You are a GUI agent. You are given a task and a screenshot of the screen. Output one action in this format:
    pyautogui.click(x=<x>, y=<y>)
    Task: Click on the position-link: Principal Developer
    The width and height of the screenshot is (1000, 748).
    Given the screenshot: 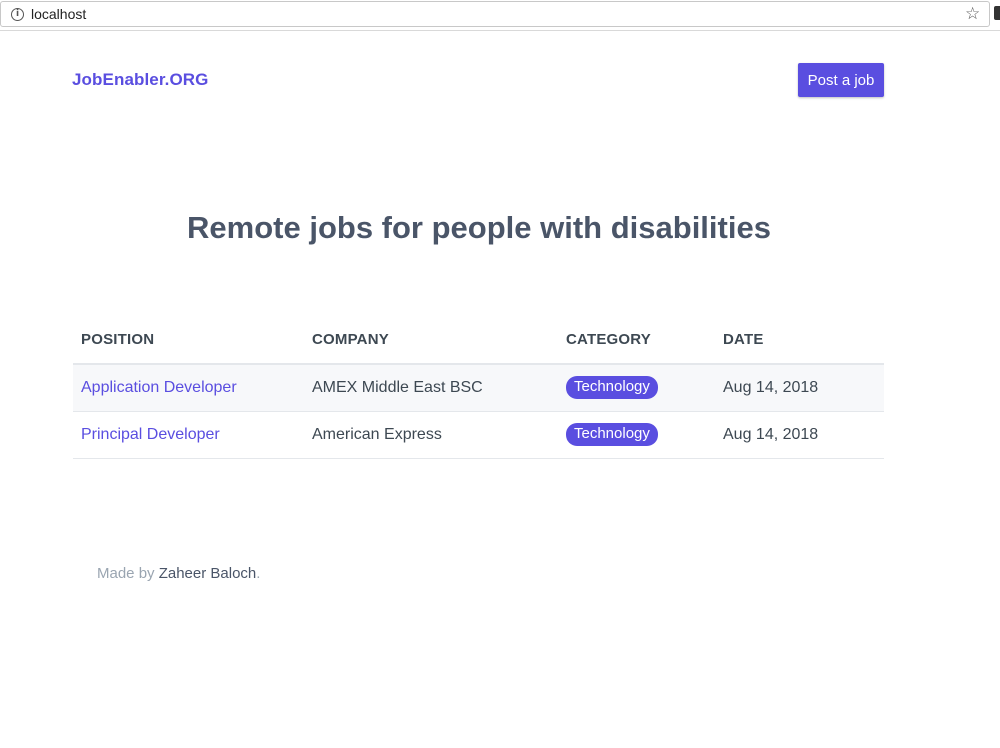 What is the action you would take?
    pyautogui.click(x=150, y=434)
    